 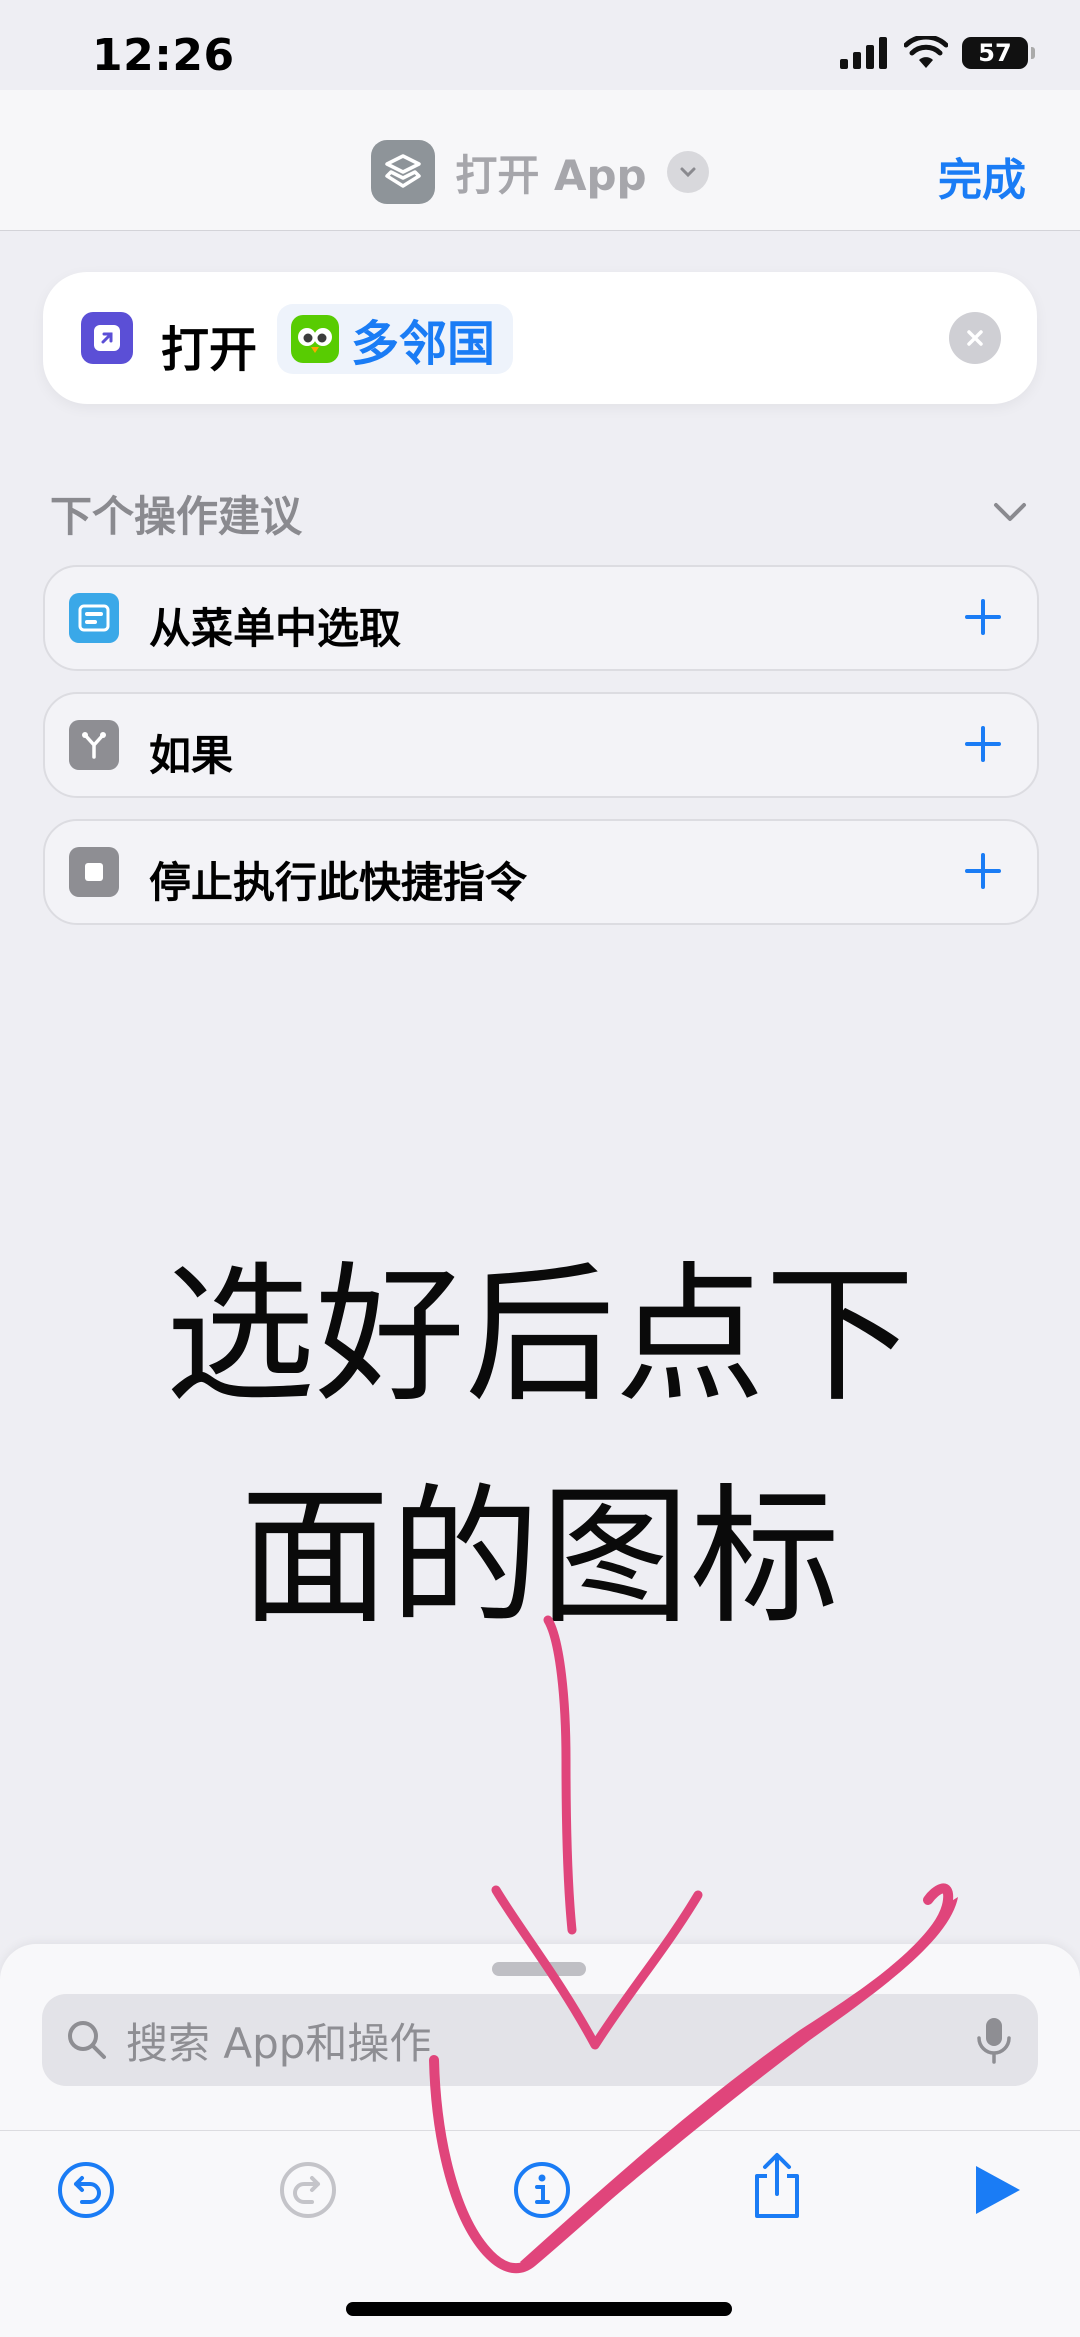 What do you see at coordinates (1010, 512) in the screenshot?
I see `collapse-chevron-icon` at bounding box center [1010, 512].